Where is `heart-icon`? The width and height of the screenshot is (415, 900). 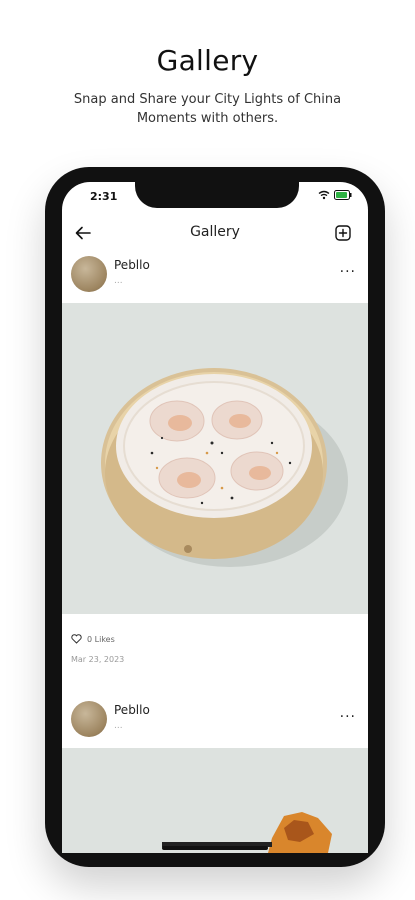 heart-icon is located at coordinates (76, 639).